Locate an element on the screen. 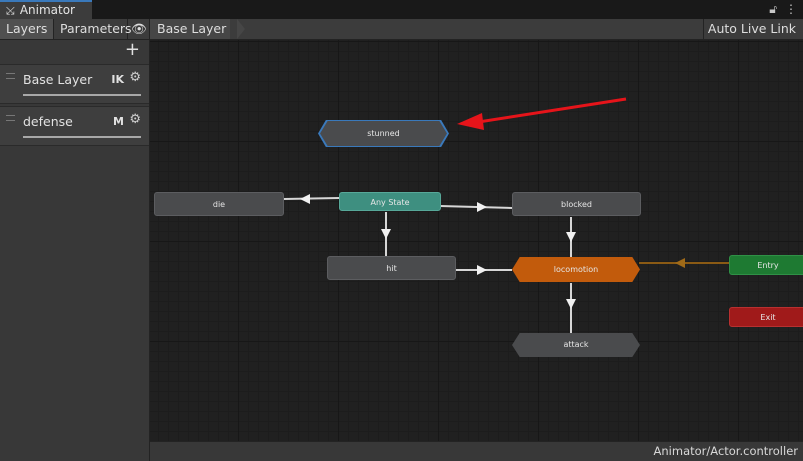 Image resolution: width=803 pixels, height=461 pixels. status-bar: Animator/Actor.controller is located at coordinates (476, 451).